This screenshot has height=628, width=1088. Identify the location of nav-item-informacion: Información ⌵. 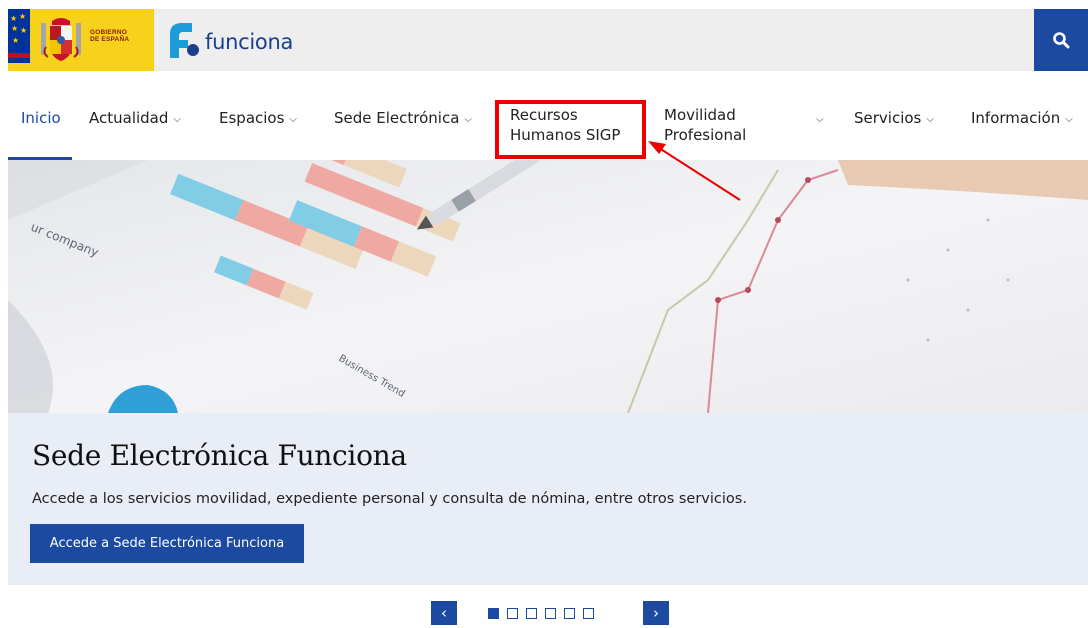
(1022, 119).